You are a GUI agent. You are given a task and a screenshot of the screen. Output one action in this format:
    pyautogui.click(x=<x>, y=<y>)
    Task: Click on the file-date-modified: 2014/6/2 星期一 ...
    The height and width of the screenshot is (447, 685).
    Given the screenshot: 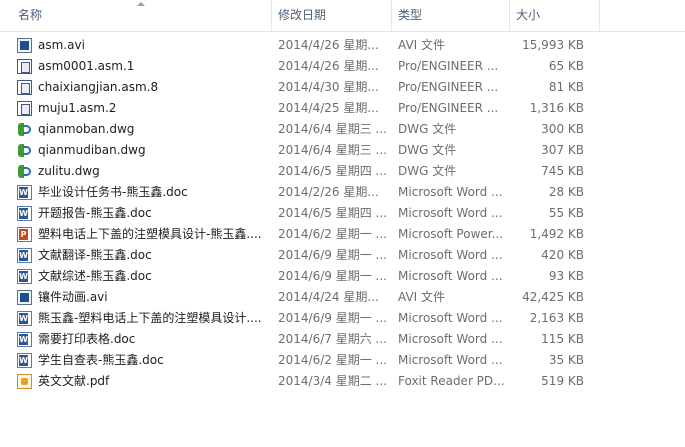 What is the action you would take?
    pyautogui.click(x=332, y=234)
    